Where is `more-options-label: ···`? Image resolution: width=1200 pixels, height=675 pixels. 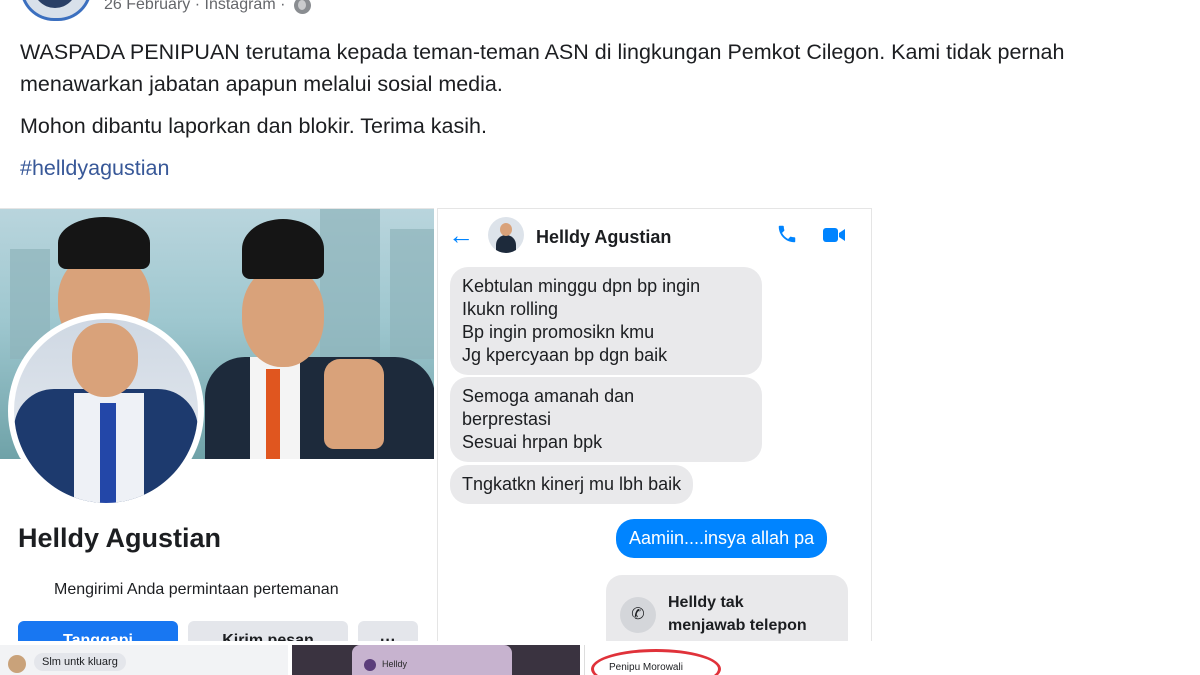 more-options-label: ··· is located at coordinates (388, 636).